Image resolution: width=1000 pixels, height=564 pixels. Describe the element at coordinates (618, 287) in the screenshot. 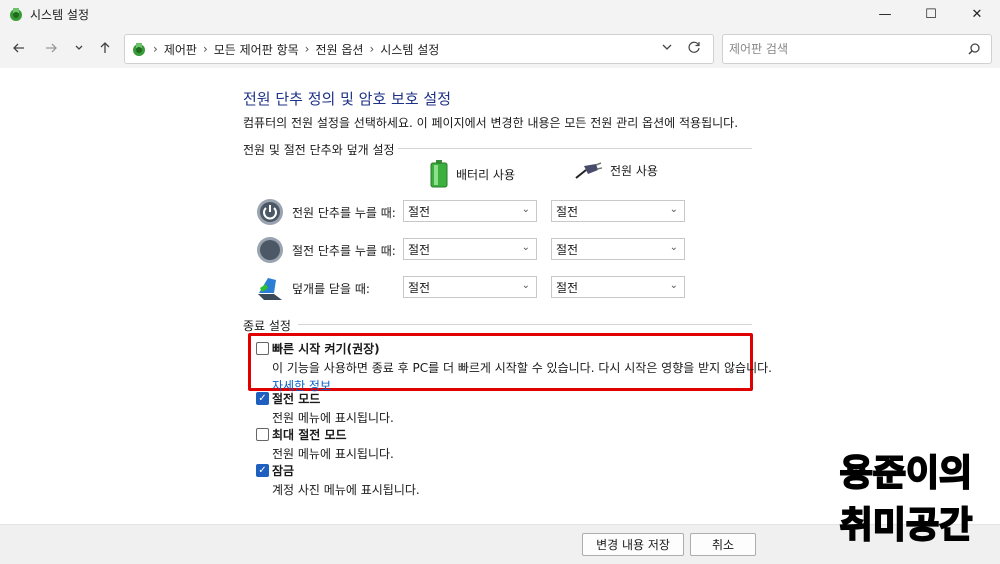

I see `lid-plugged-select: 절전 ⌄` at that location.